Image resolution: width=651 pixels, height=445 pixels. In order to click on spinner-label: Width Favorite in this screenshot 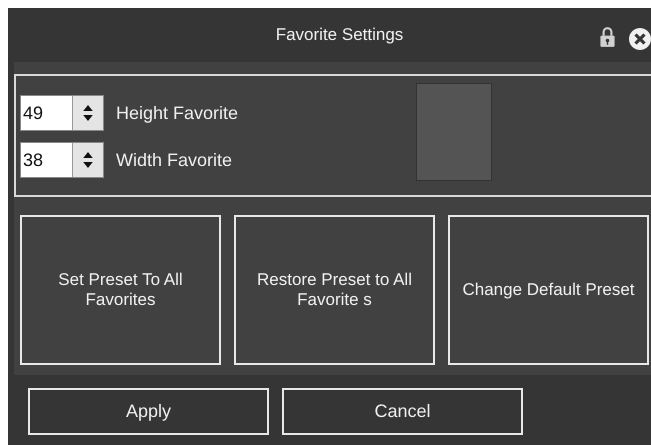, I will do `click(174, 160)`.